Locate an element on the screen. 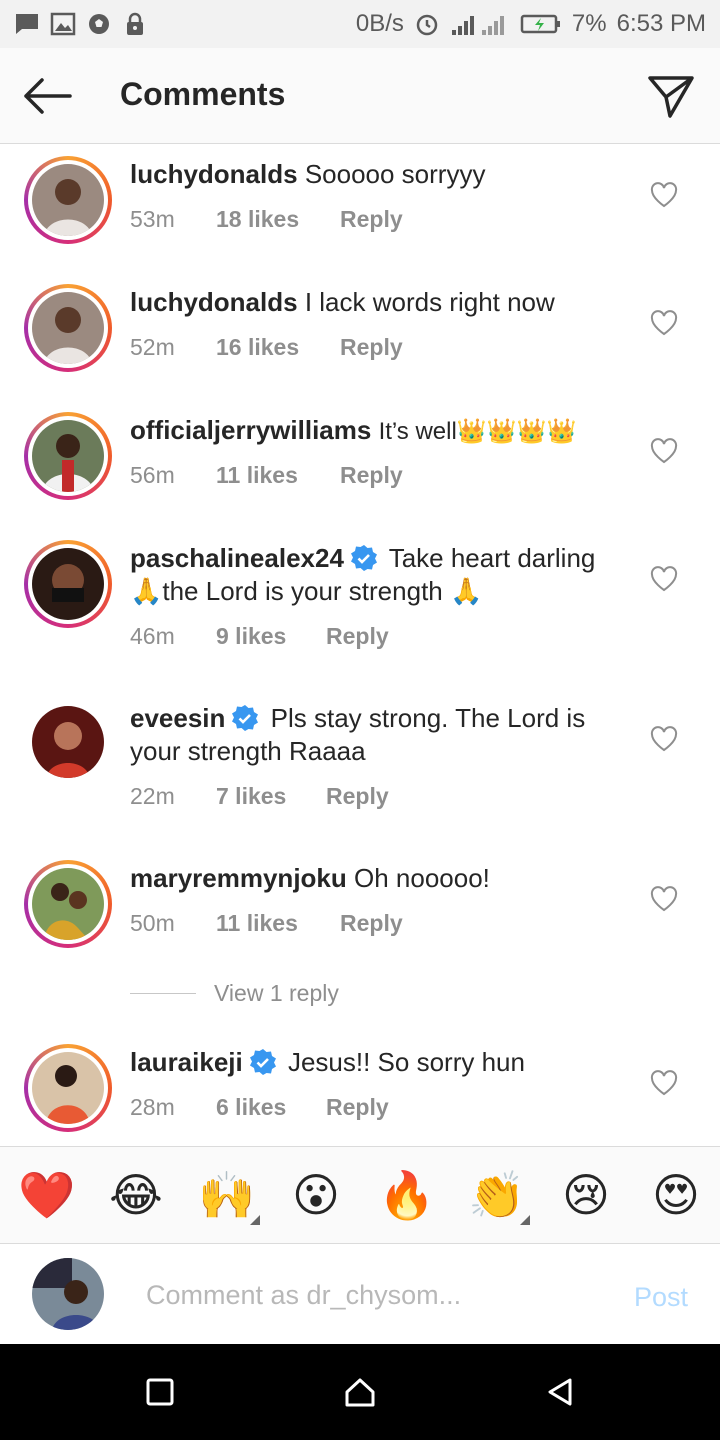 The width and height of the screenshot is (720, 1440). emoji-clap-glyph: 👏 is located at coordinates (497, 1195).